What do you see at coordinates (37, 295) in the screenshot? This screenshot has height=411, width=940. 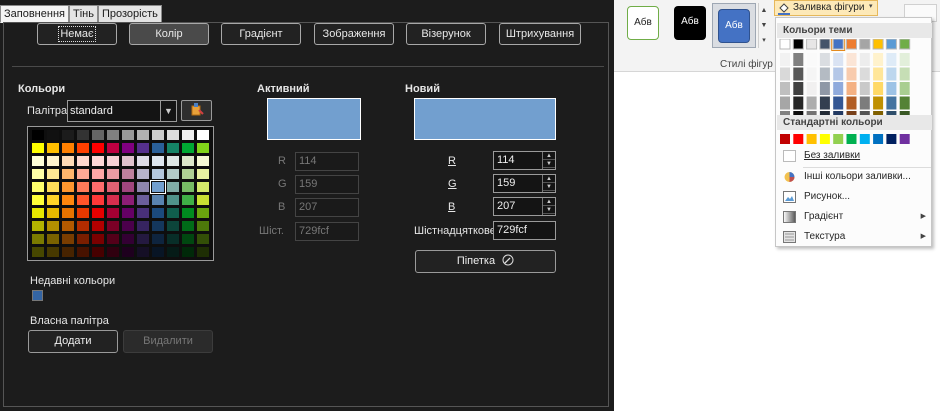 I see `recent-color-swatch` at bounding box center [37, 295].